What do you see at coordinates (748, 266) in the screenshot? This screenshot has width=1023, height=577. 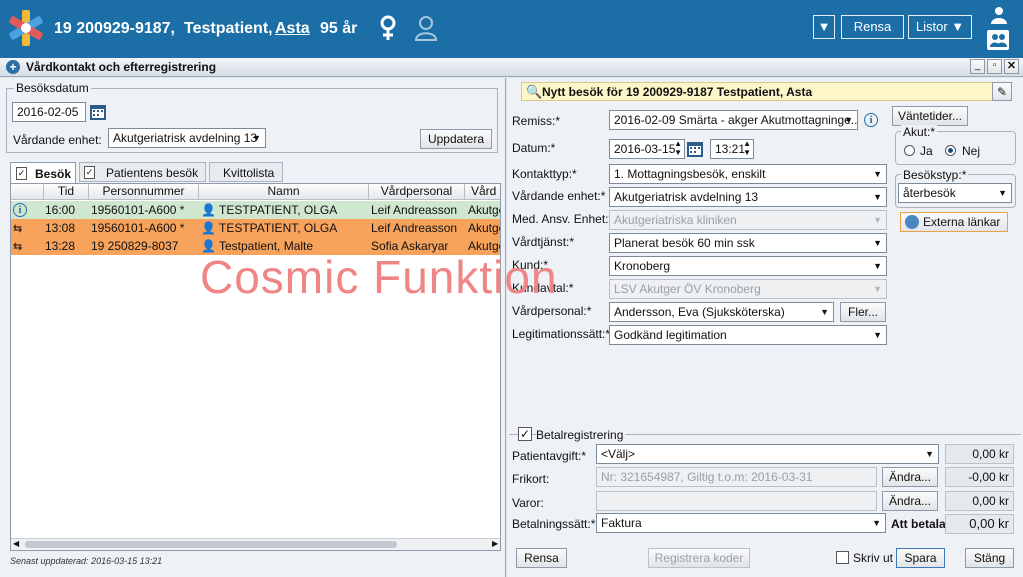 I see `customer-select: Kronoberg ▼` at bounding box center [748, 266].